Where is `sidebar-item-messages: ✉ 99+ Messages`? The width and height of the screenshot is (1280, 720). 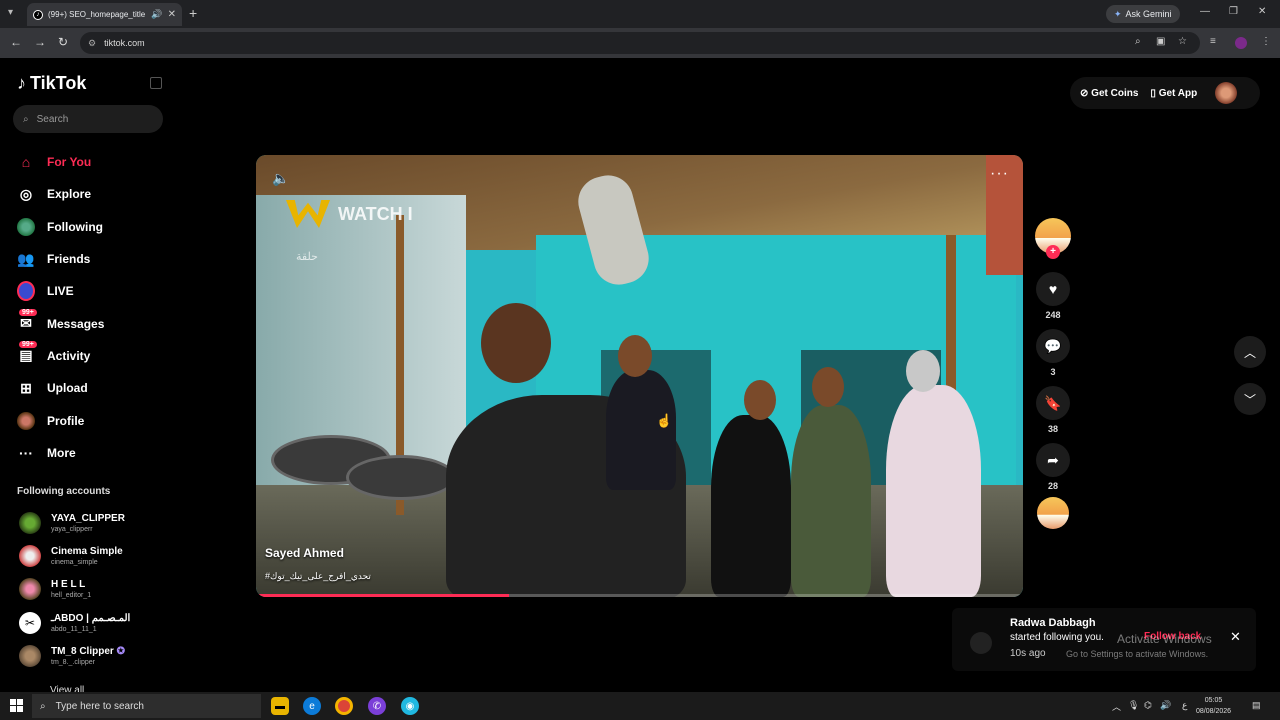
sidebar-item-messages: ✉ 99+ Messages is located at coordinates (60, 323).